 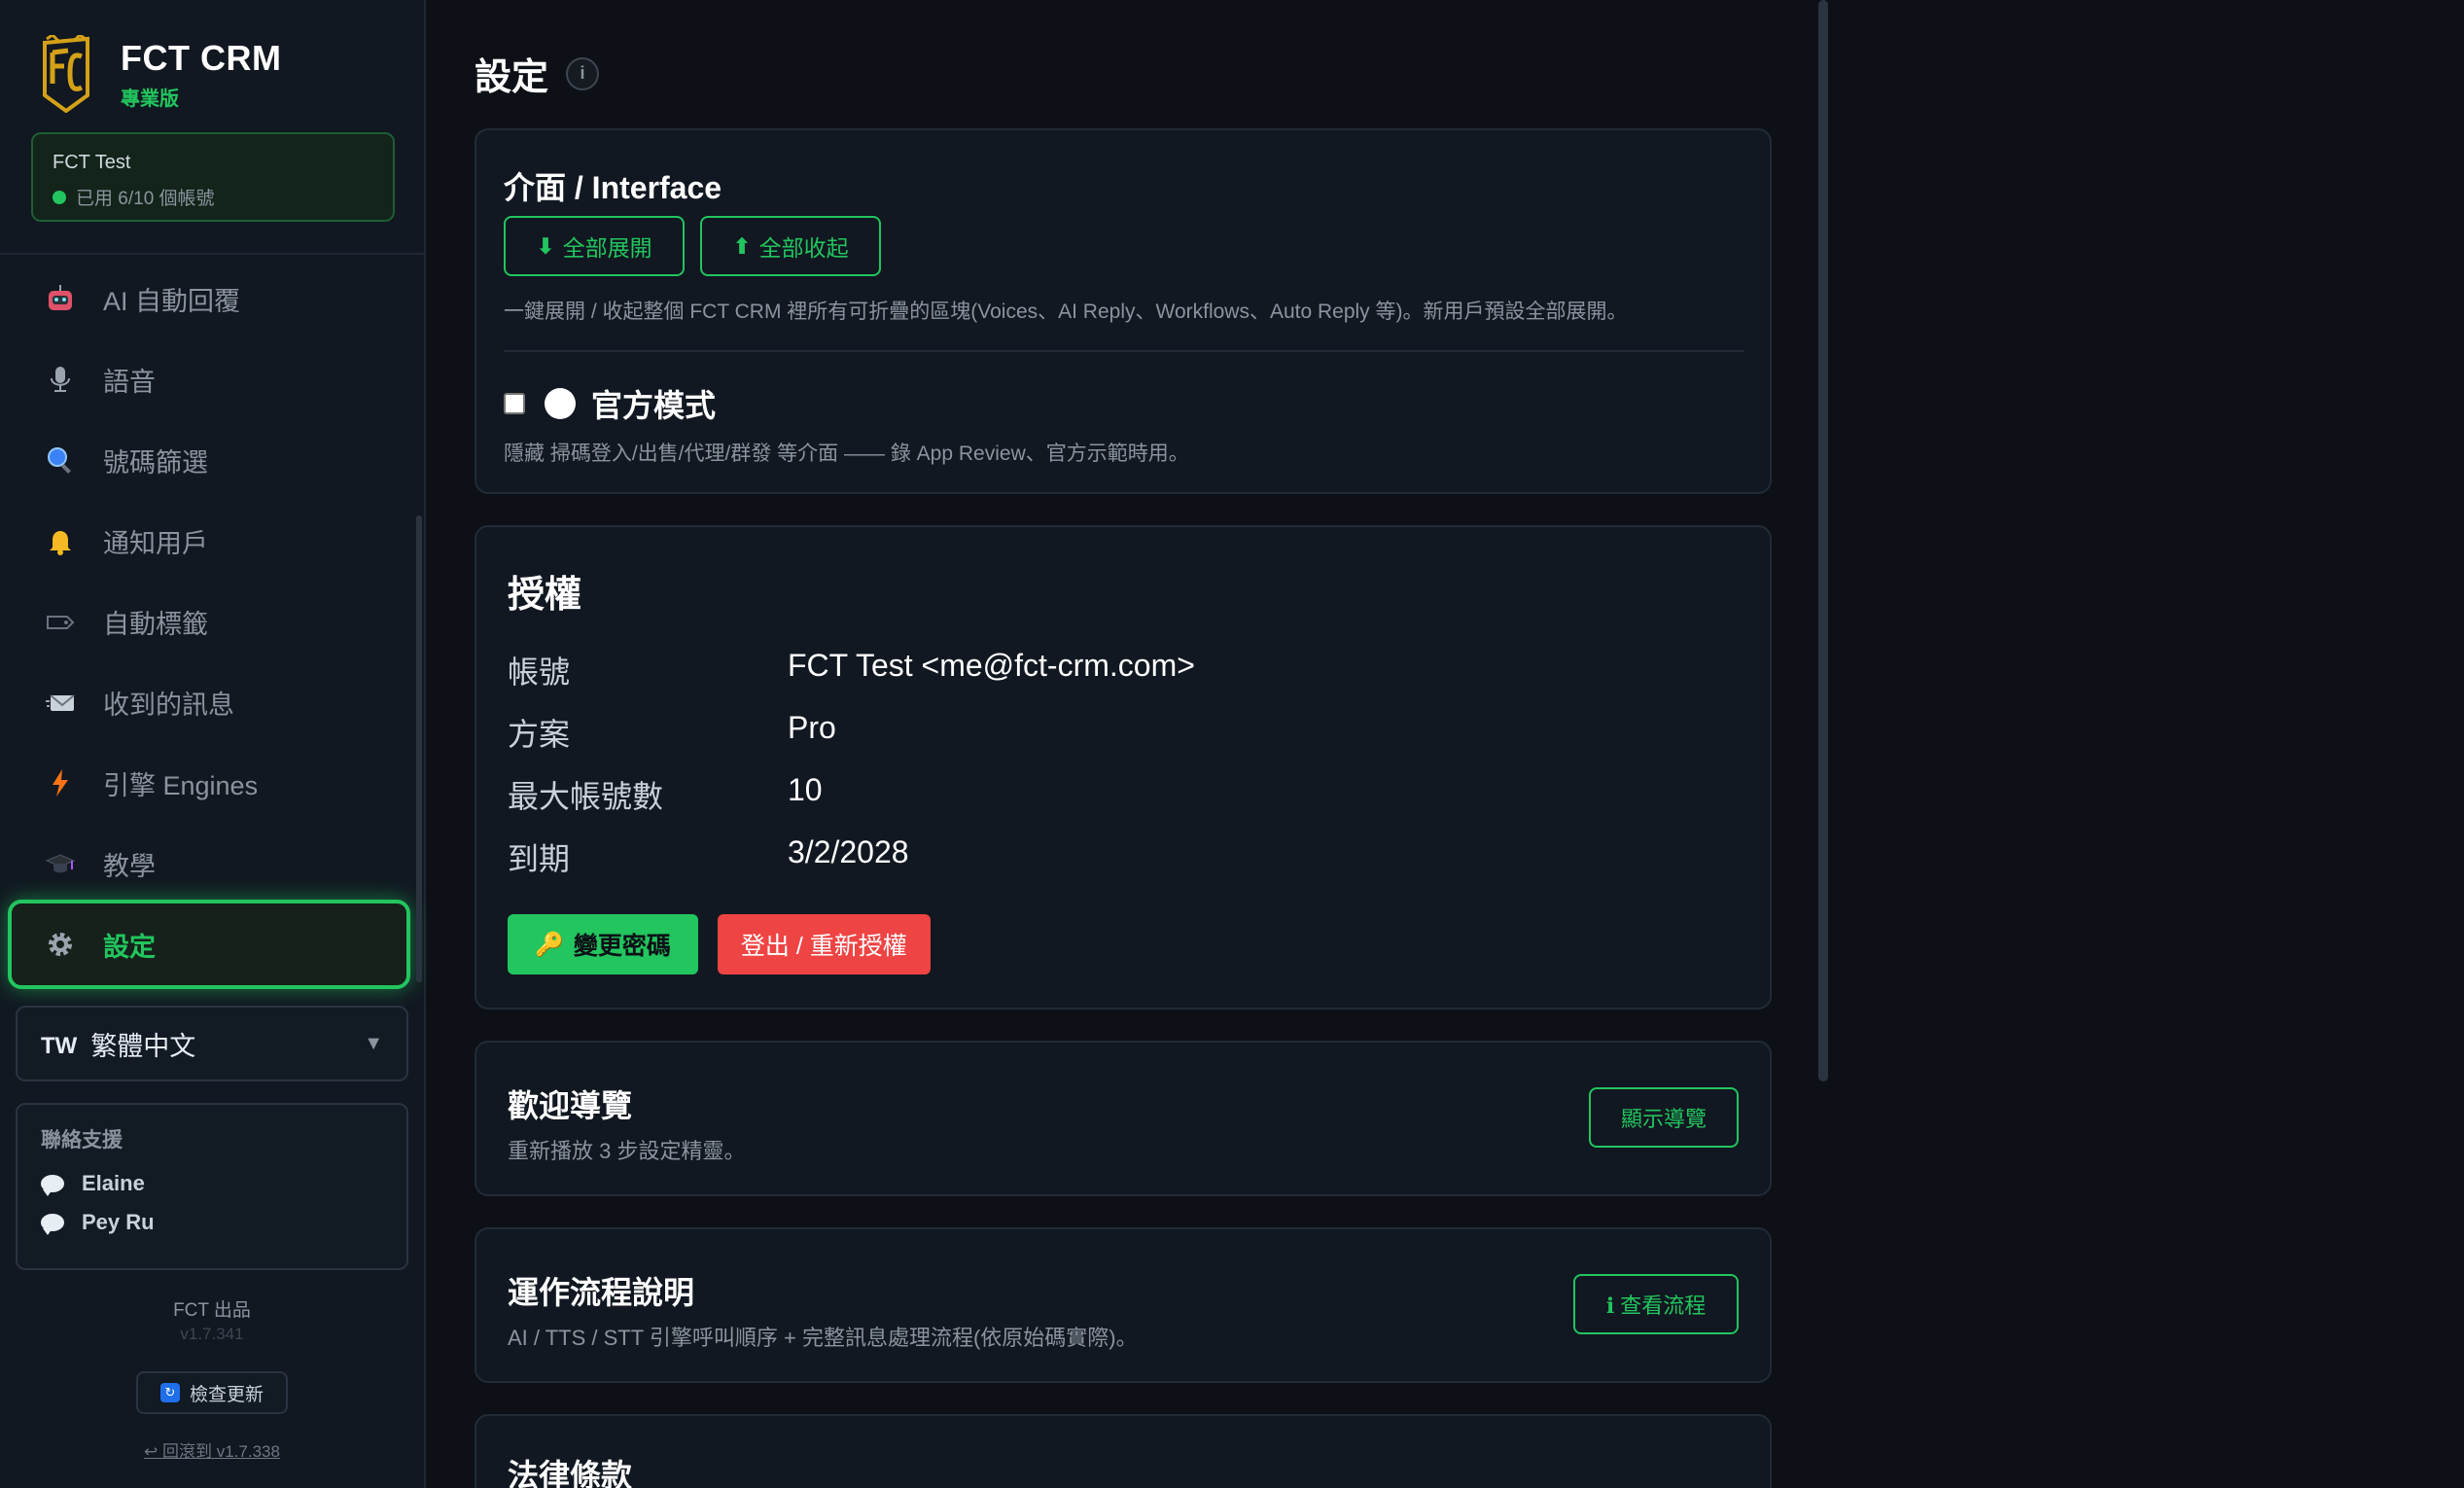 I want to click on page-title: 設定, so click(x=512, y=77).